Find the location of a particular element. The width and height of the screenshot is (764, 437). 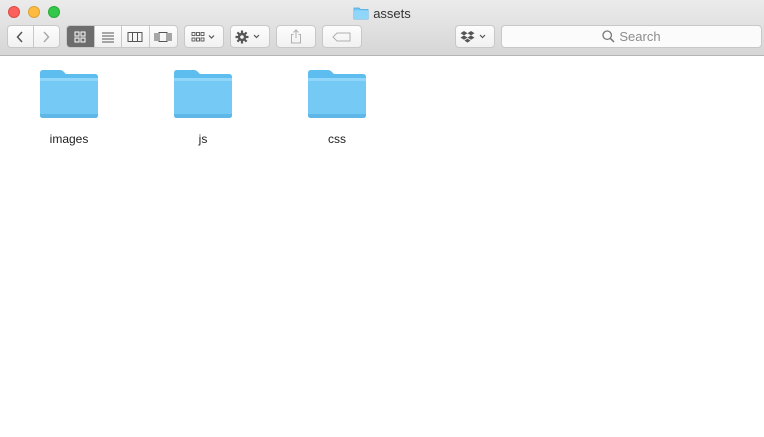

list-view-button is located at coordinates (108, 36).